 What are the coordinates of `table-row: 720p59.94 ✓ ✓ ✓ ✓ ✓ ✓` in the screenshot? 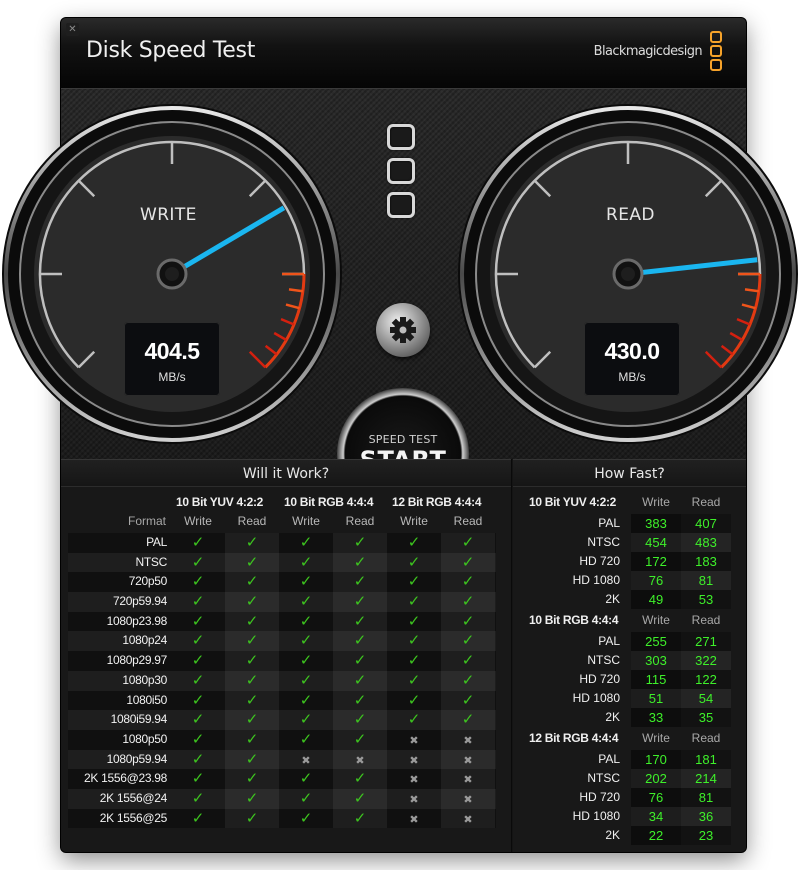 It's located at (282, 602).